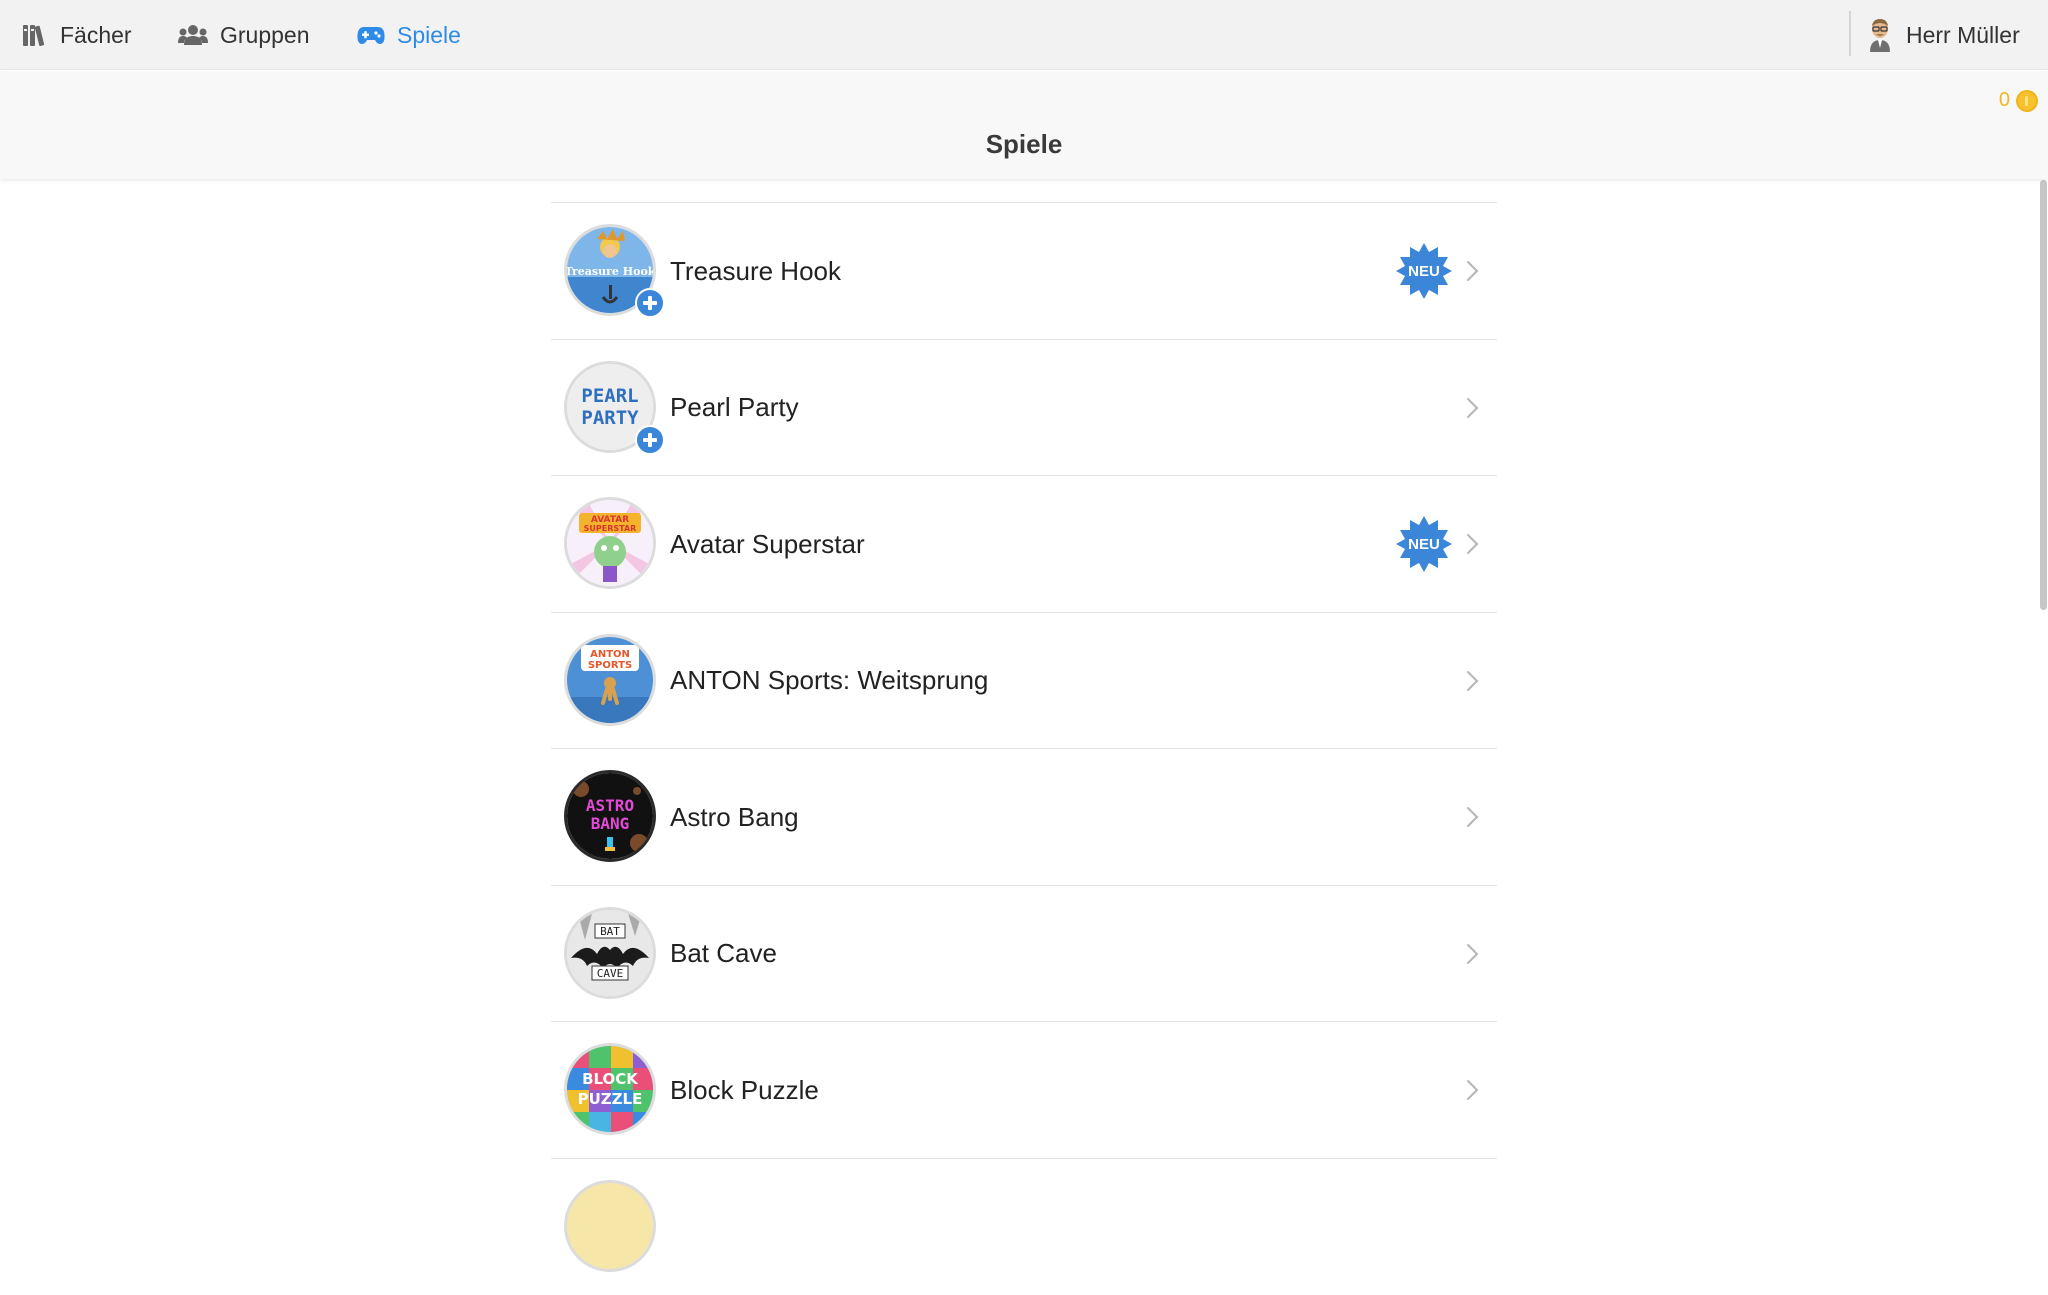 Image resolution: width=2048 pixels, height=1295 pixels. What do you see at coordinates (1024, 544) in the screenshot?
I see `game-row-avatar-superstar: AVATAR SUPERSTAR Avatar Superstar NEU` at bounding box center [1024, 544].